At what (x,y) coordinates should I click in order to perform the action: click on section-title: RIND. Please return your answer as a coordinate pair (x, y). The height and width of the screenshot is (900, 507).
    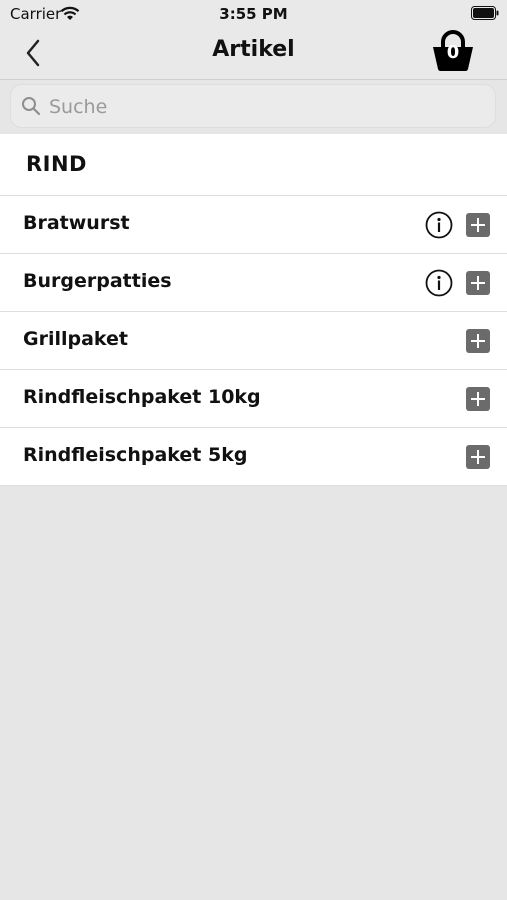
    Looking at the image, I should click on (56, 164).